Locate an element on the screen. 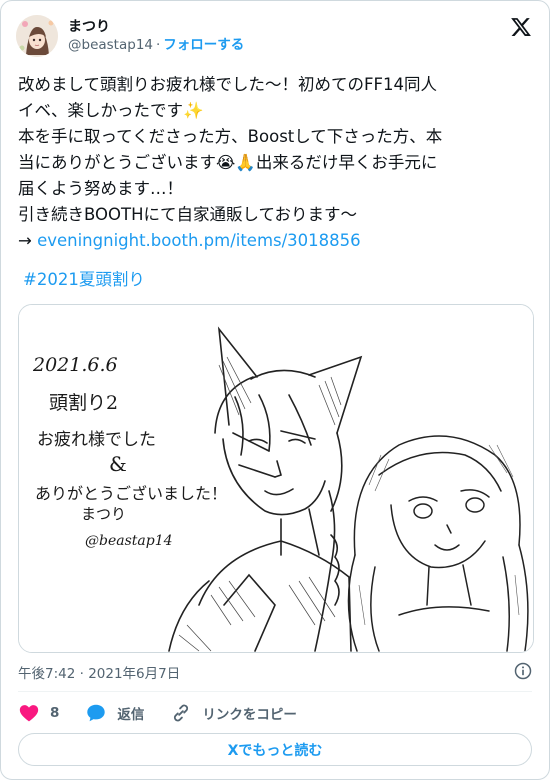 Image resolution: width=550 pixels, height=780 pixels. reply-bubble-icon is located at coordinates (96, 713).